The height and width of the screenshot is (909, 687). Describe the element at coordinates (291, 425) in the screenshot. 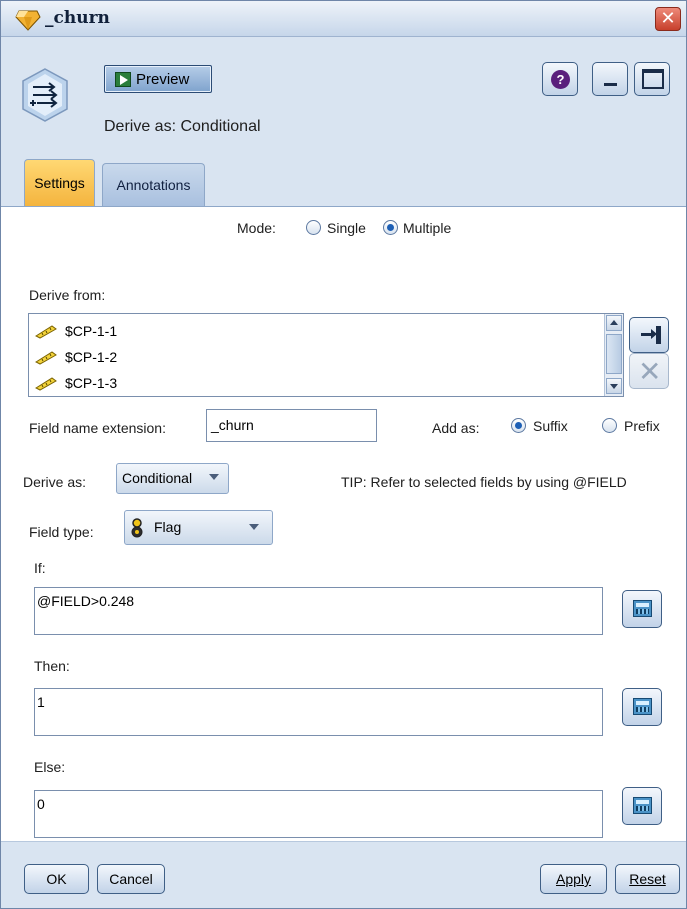

I see `field-name-extension-input: _churn` at that location.